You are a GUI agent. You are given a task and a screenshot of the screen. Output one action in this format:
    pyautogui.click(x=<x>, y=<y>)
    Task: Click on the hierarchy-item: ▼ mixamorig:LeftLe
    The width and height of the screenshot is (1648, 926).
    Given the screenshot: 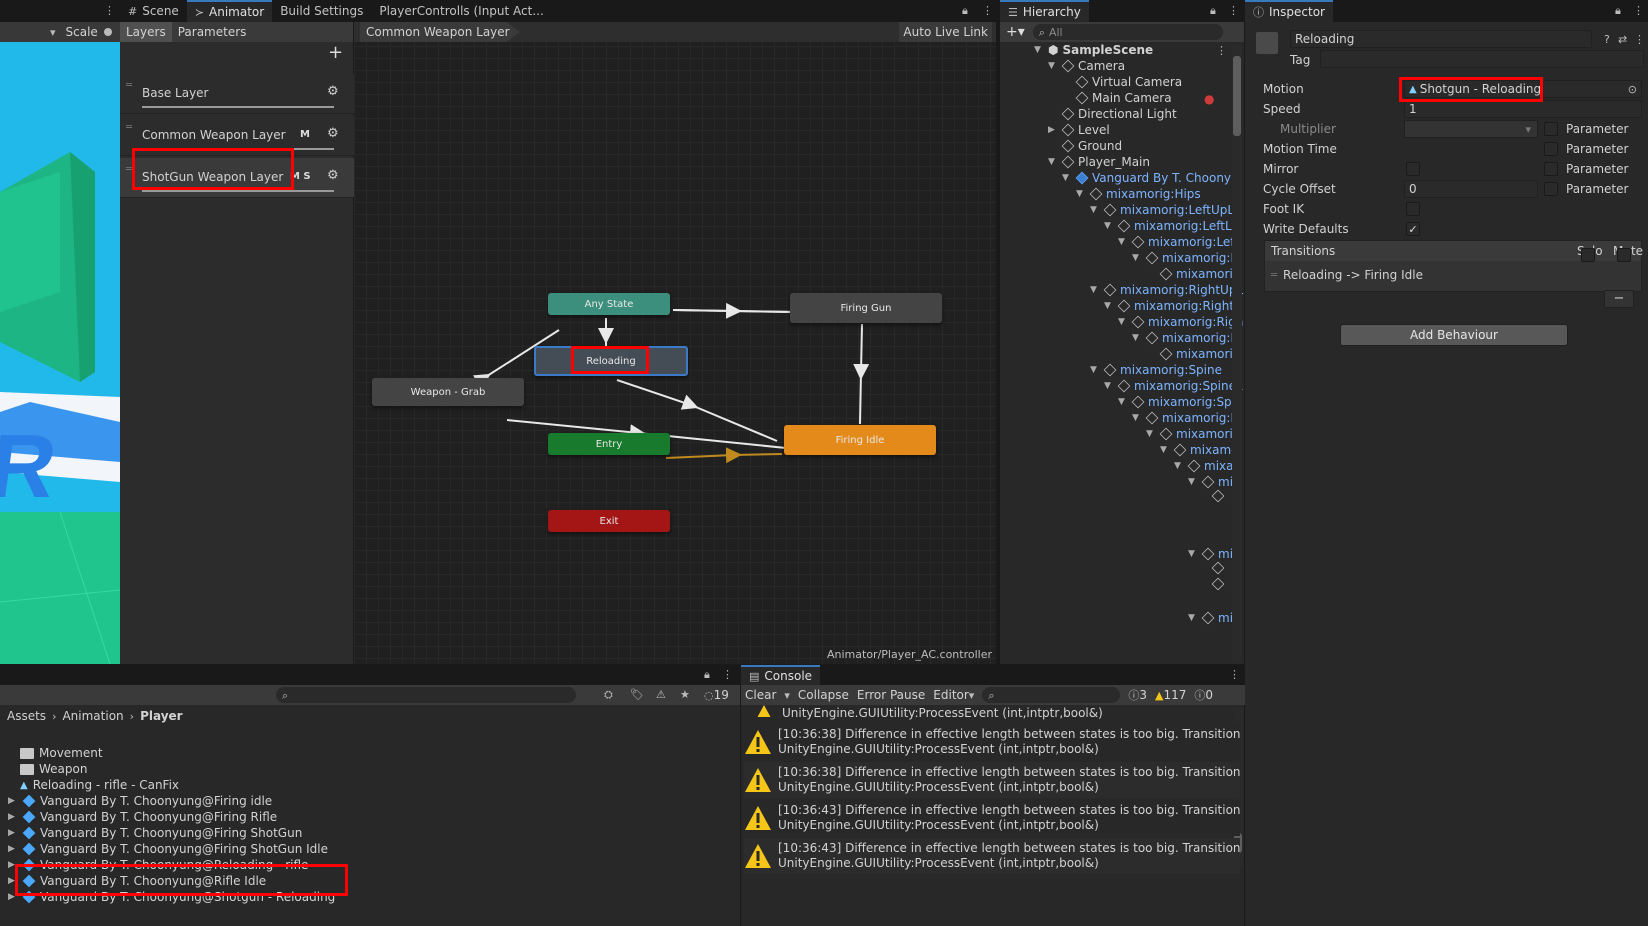 What is the action you would take?
    pyautogui.click(x=1171, y=226)
    